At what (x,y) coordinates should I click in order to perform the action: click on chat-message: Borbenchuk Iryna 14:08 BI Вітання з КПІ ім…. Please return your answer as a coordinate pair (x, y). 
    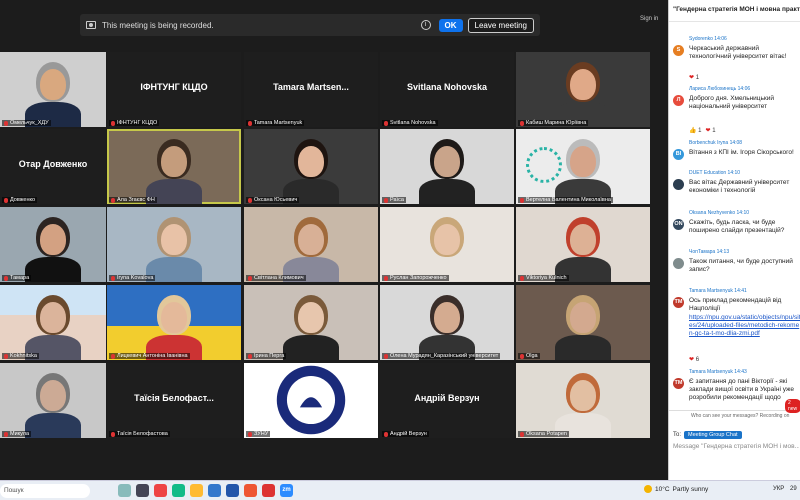
    Looking at the image, I should click on (734, 150).